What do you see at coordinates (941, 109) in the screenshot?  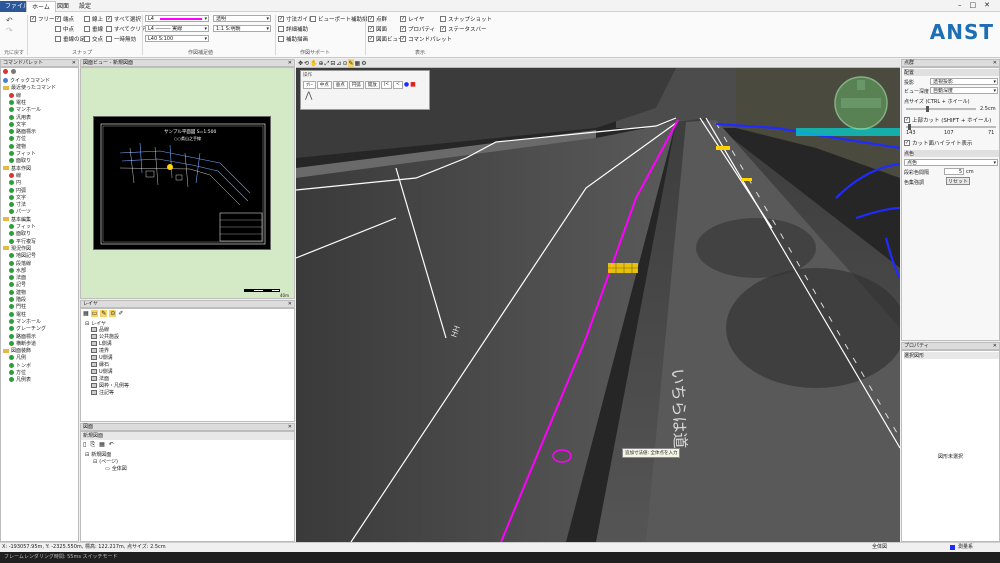 I see `point-size-slider` at bounding box center [941, 109].